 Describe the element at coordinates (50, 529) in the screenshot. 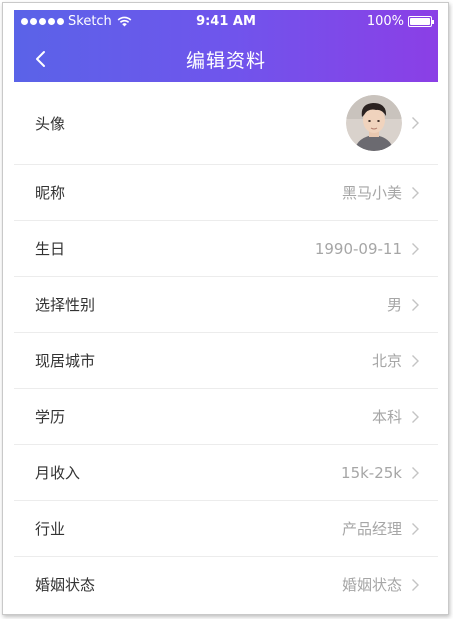

I see `row-label: 行业` at that location.